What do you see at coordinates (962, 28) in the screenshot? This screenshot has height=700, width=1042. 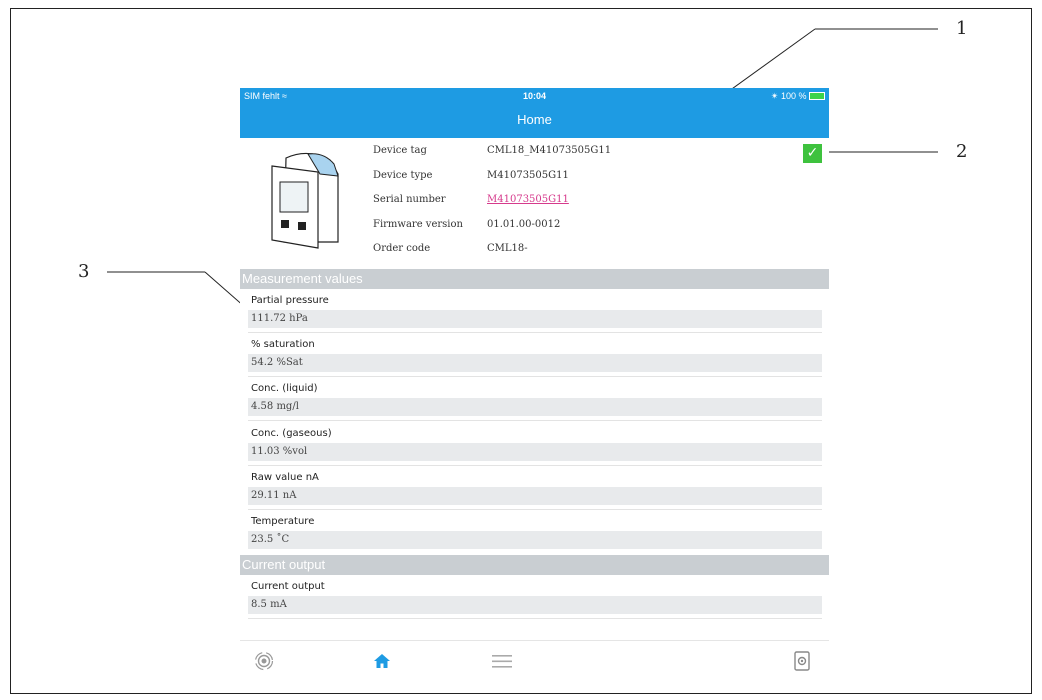 I see `callout-1: 1` at bounding box center [962, 28].